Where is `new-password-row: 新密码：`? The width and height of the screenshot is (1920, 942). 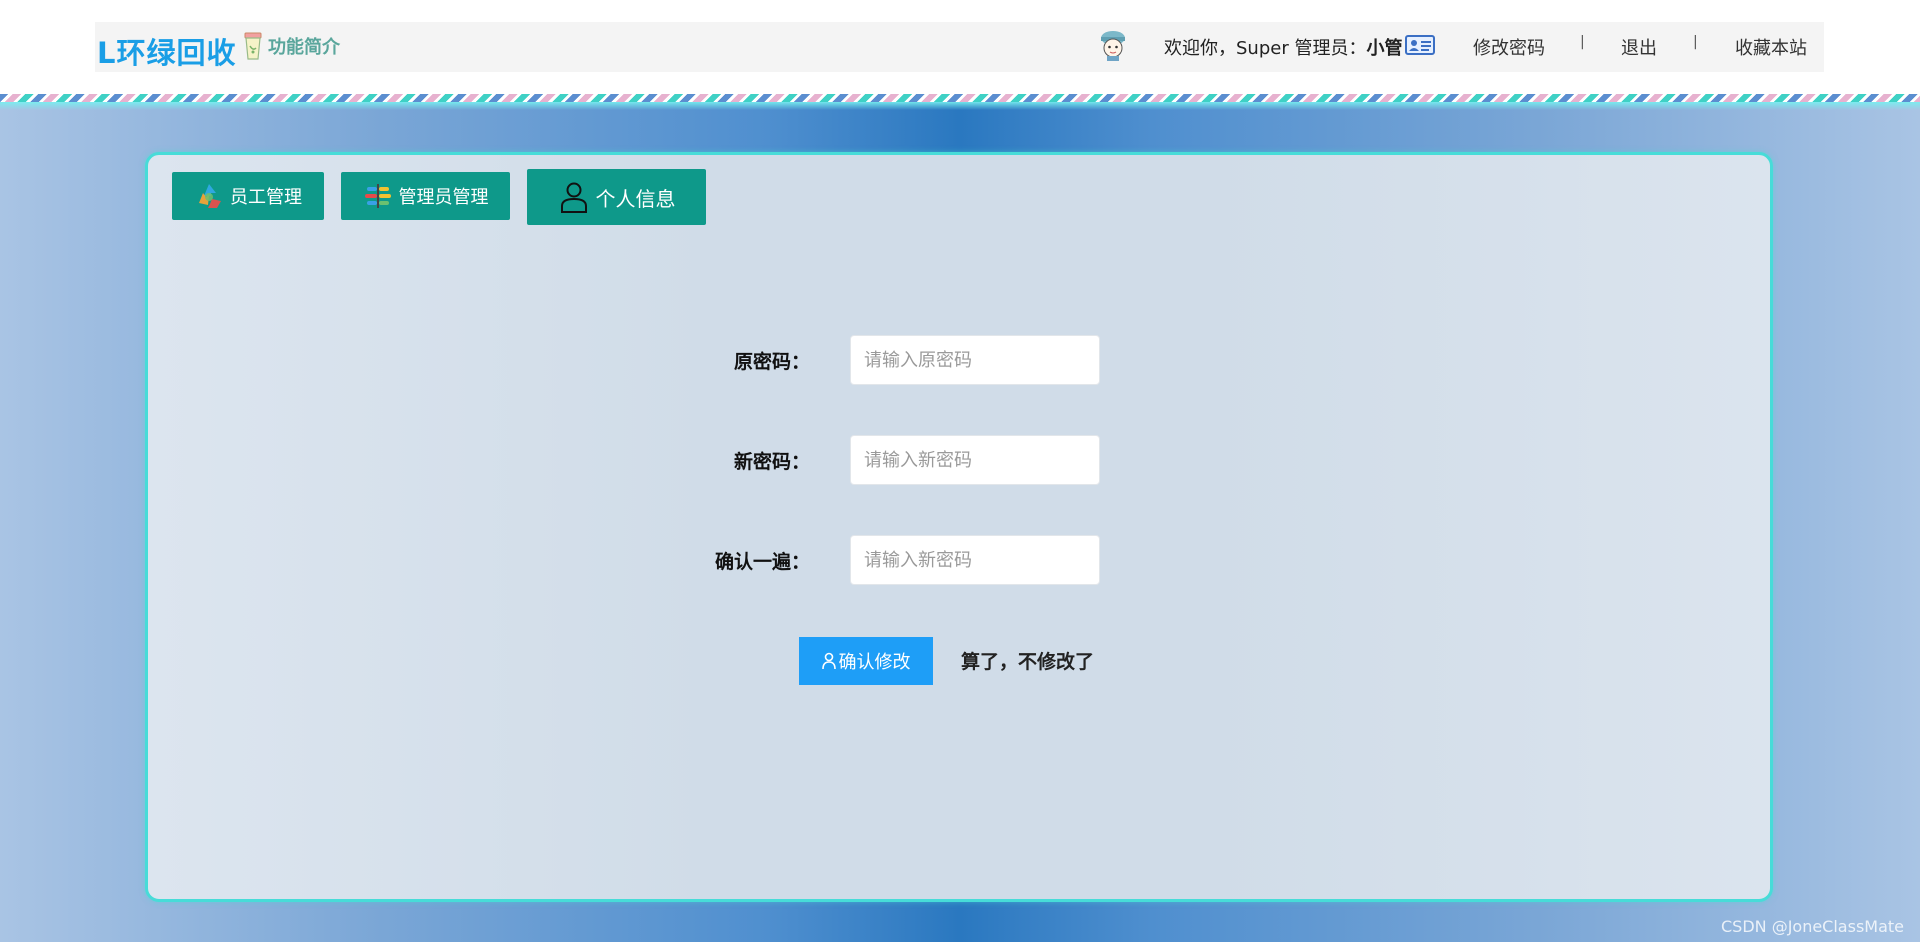
new-password-row: 新密码： is located at coordinates (959, 460).